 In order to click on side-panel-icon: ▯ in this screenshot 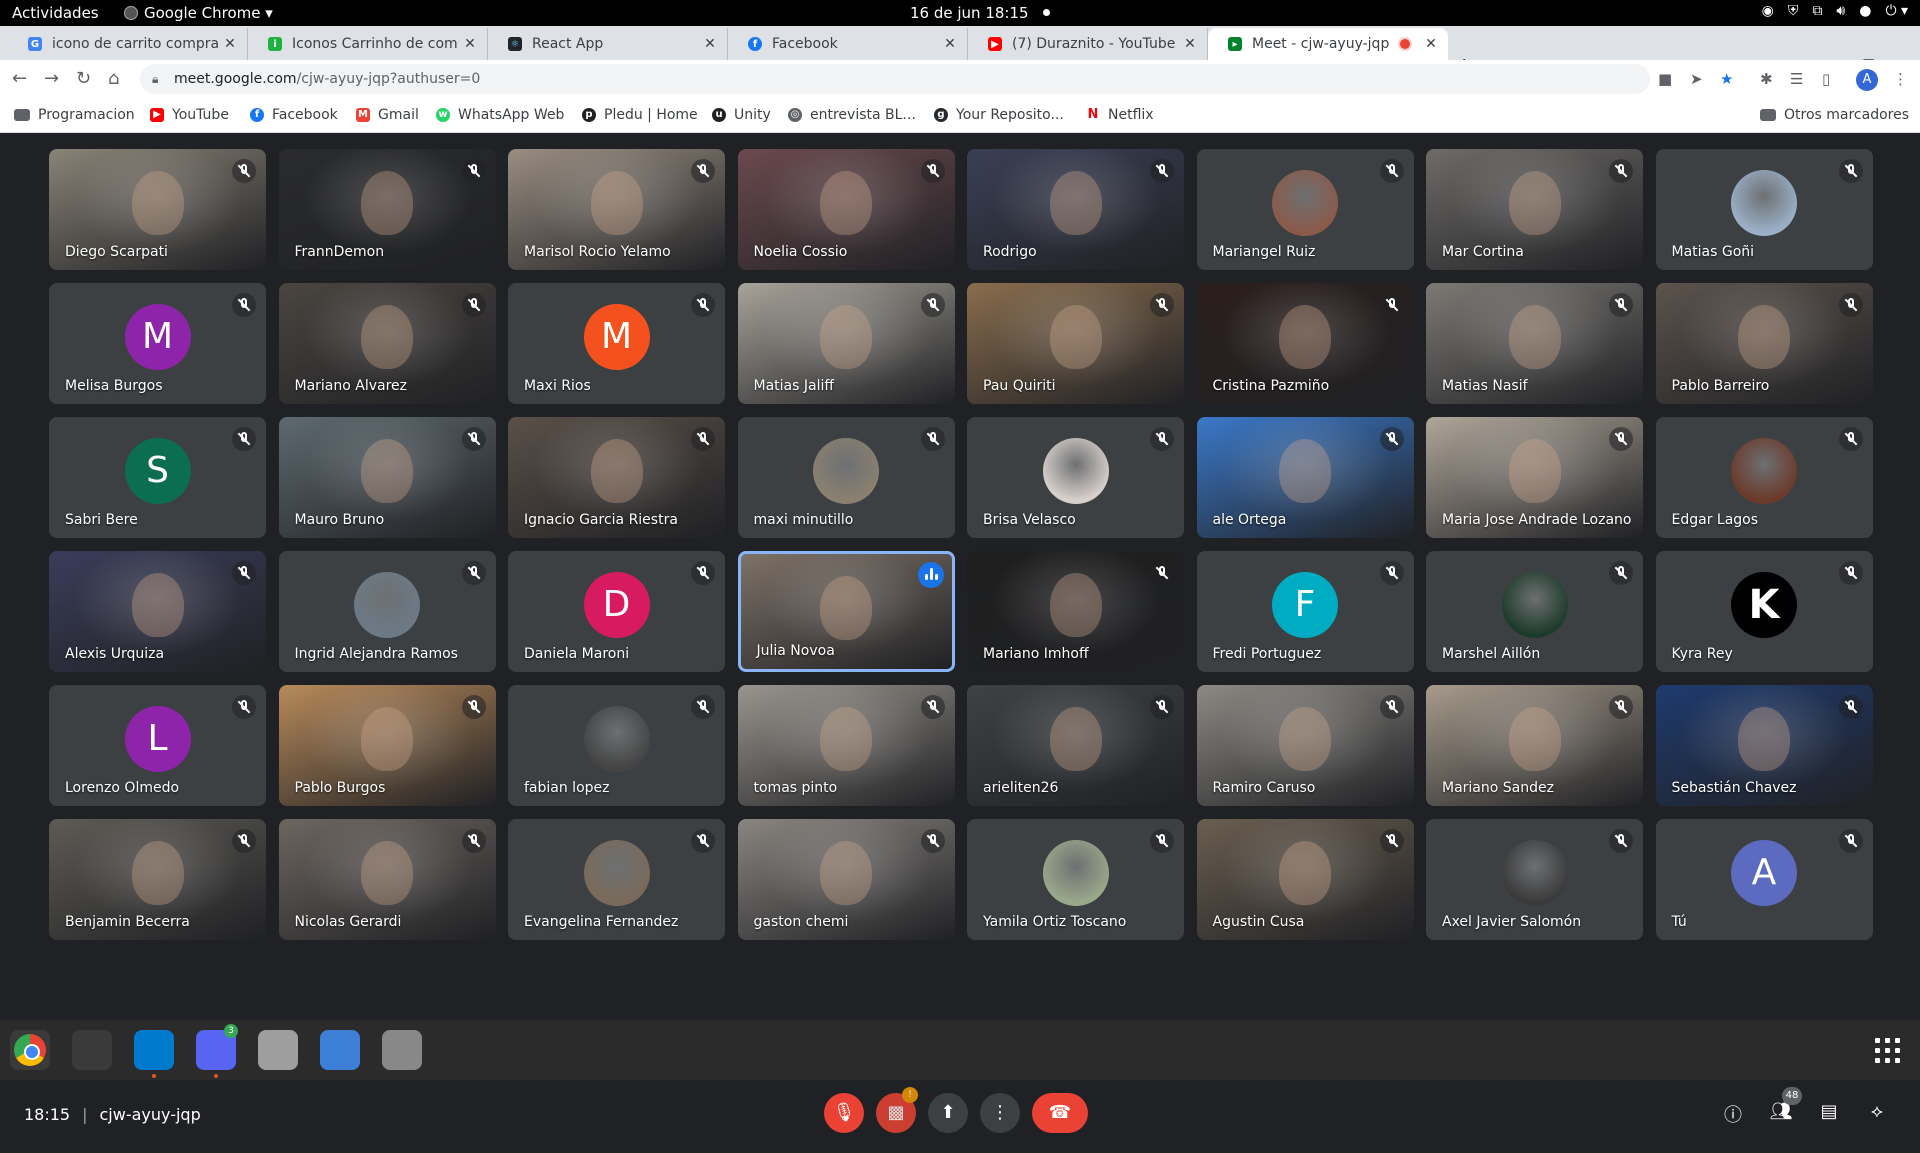, I will do `click(1826, 79)`.